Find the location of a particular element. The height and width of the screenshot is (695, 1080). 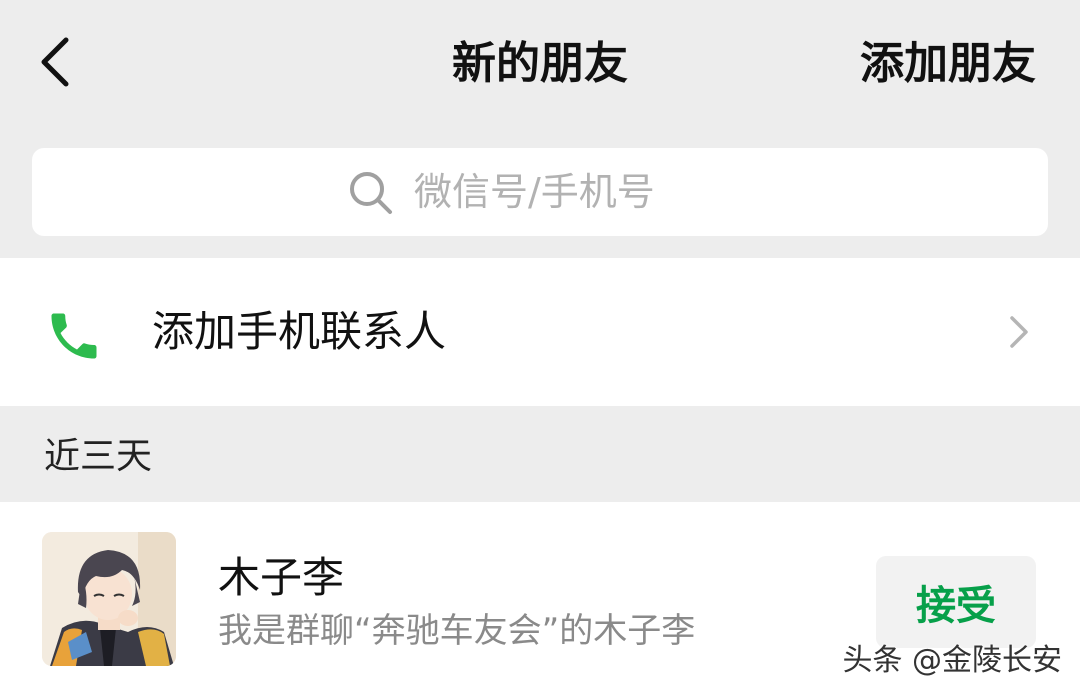

search-bar is located at coordinates (540, 192).